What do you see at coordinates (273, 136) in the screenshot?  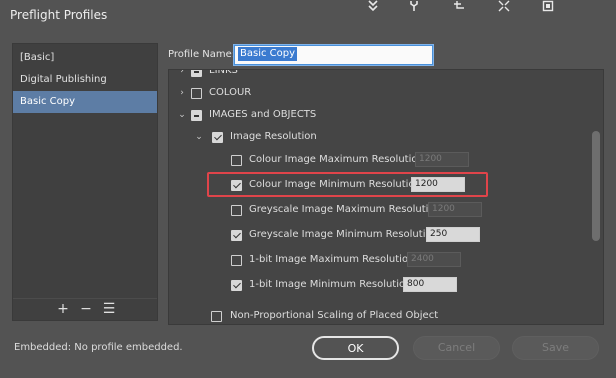 I see `tree-row-label: Image Resolution` at bounding box center [273, 136].